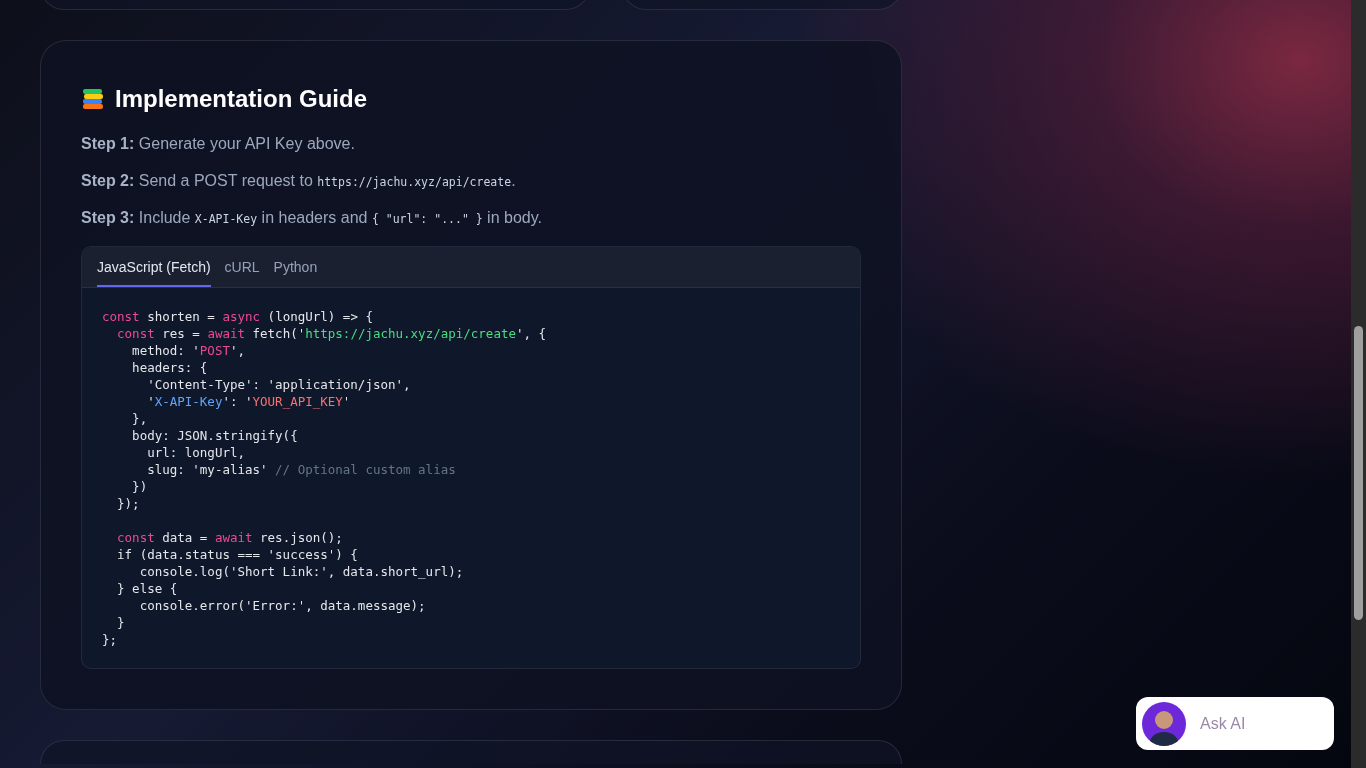 The height and width of the screenshot is (768, 1366). Describe the element at coordinates (188, 350) in the screenshot. I see `code-line: method: 'POST',` at that location.